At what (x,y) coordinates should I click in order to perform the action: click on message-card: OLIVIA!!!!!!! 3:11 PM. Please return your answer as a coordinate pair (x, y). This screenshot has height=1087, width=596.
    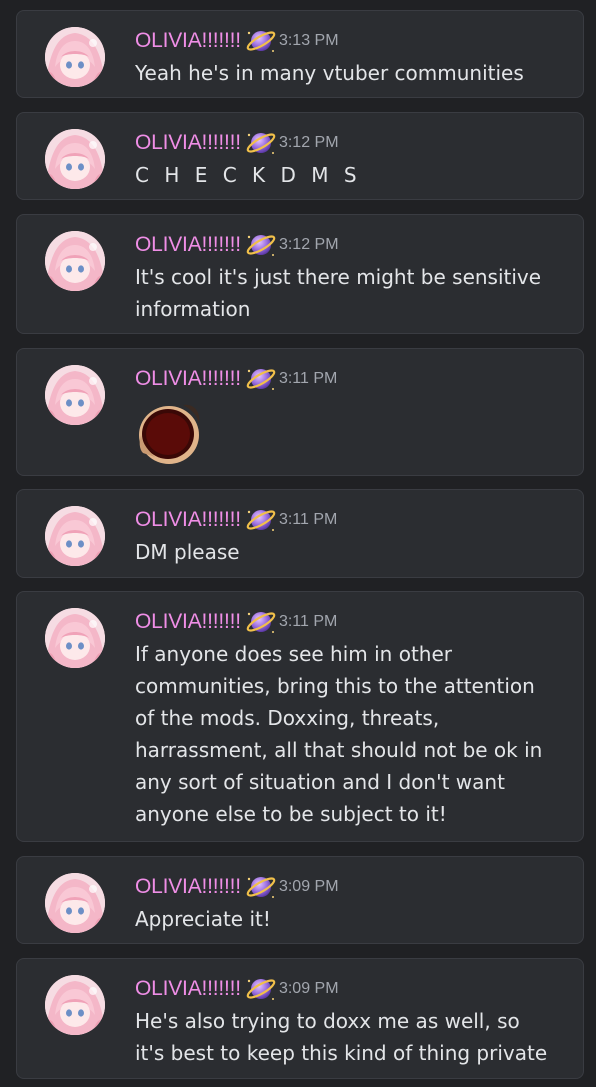
    Looking at the image, I should click on (300, 412).